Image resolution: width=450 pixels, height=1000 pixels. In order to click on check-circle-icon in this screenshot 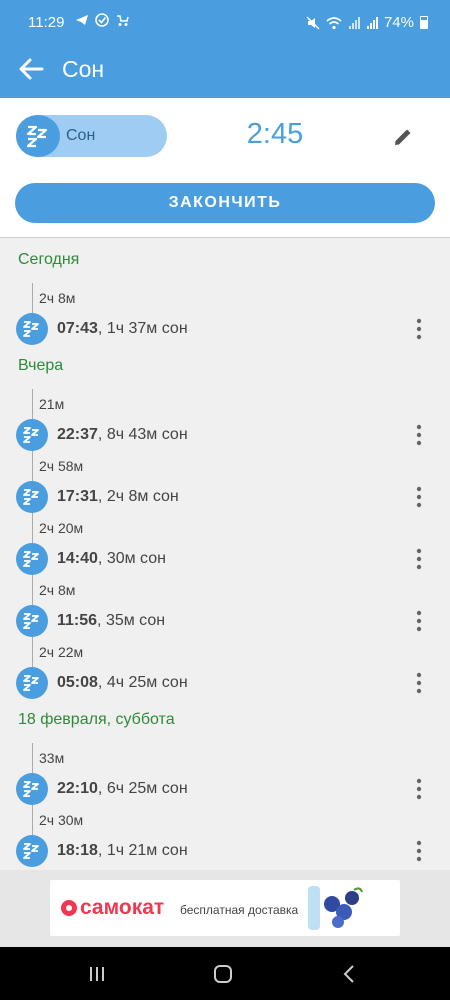, I will do `click(102, 20)`.